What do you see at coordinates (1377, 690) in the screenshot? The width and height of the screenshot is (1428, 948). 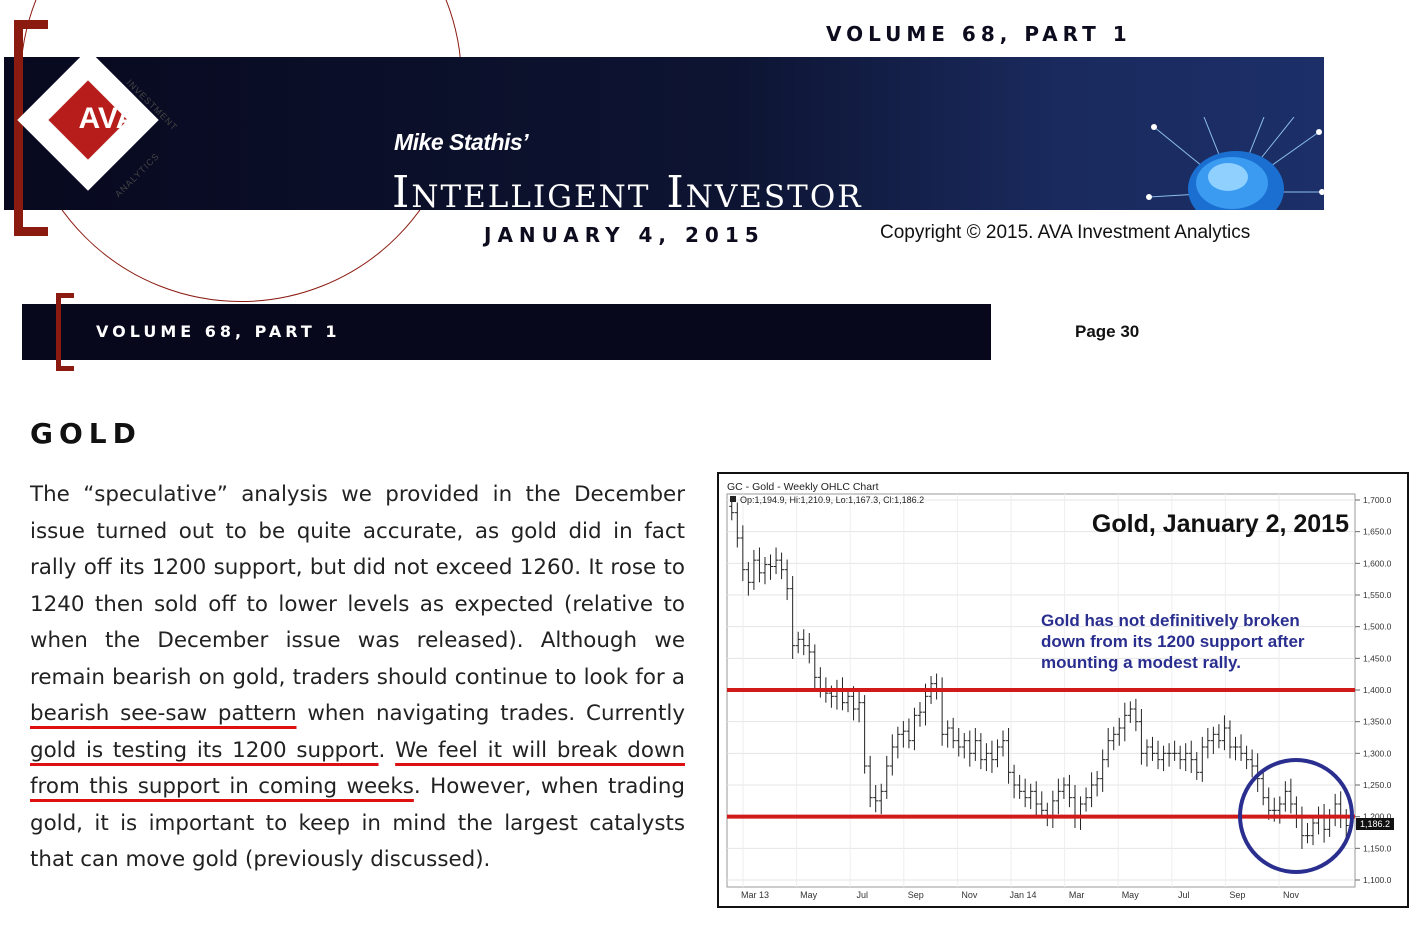 I see `y-tick-label: 1,400.0` at bounding box center [1377, 690].